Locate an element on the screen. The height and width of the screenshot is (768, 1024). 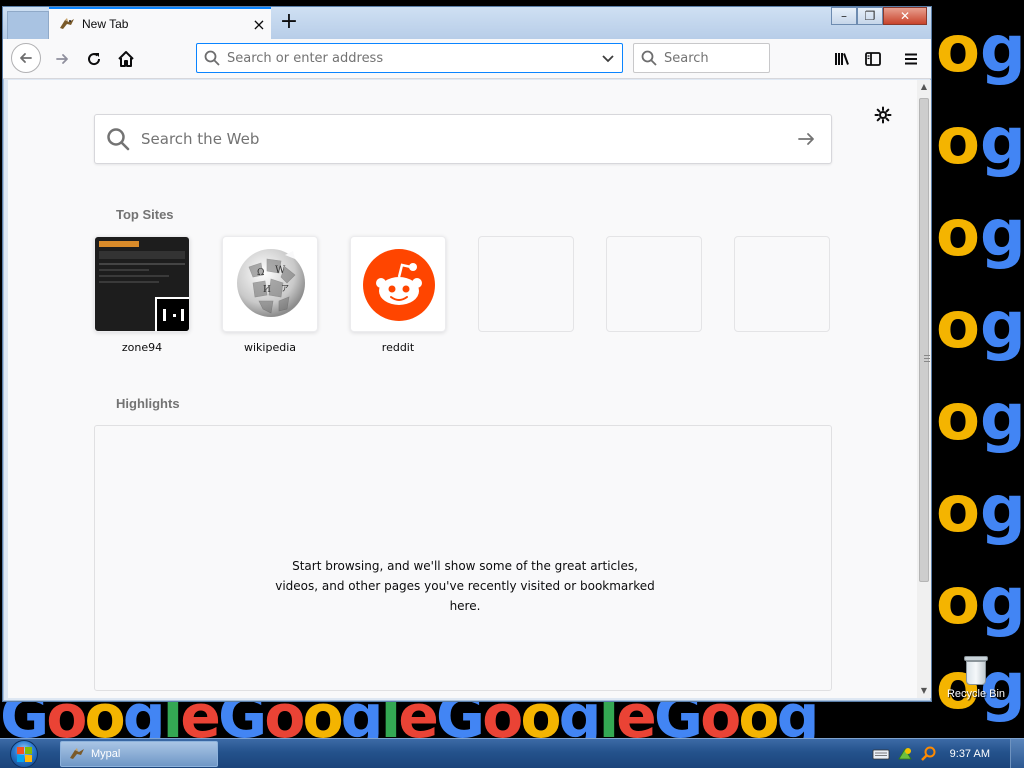
chevron-down-icon is located at coordinates (608, 58).